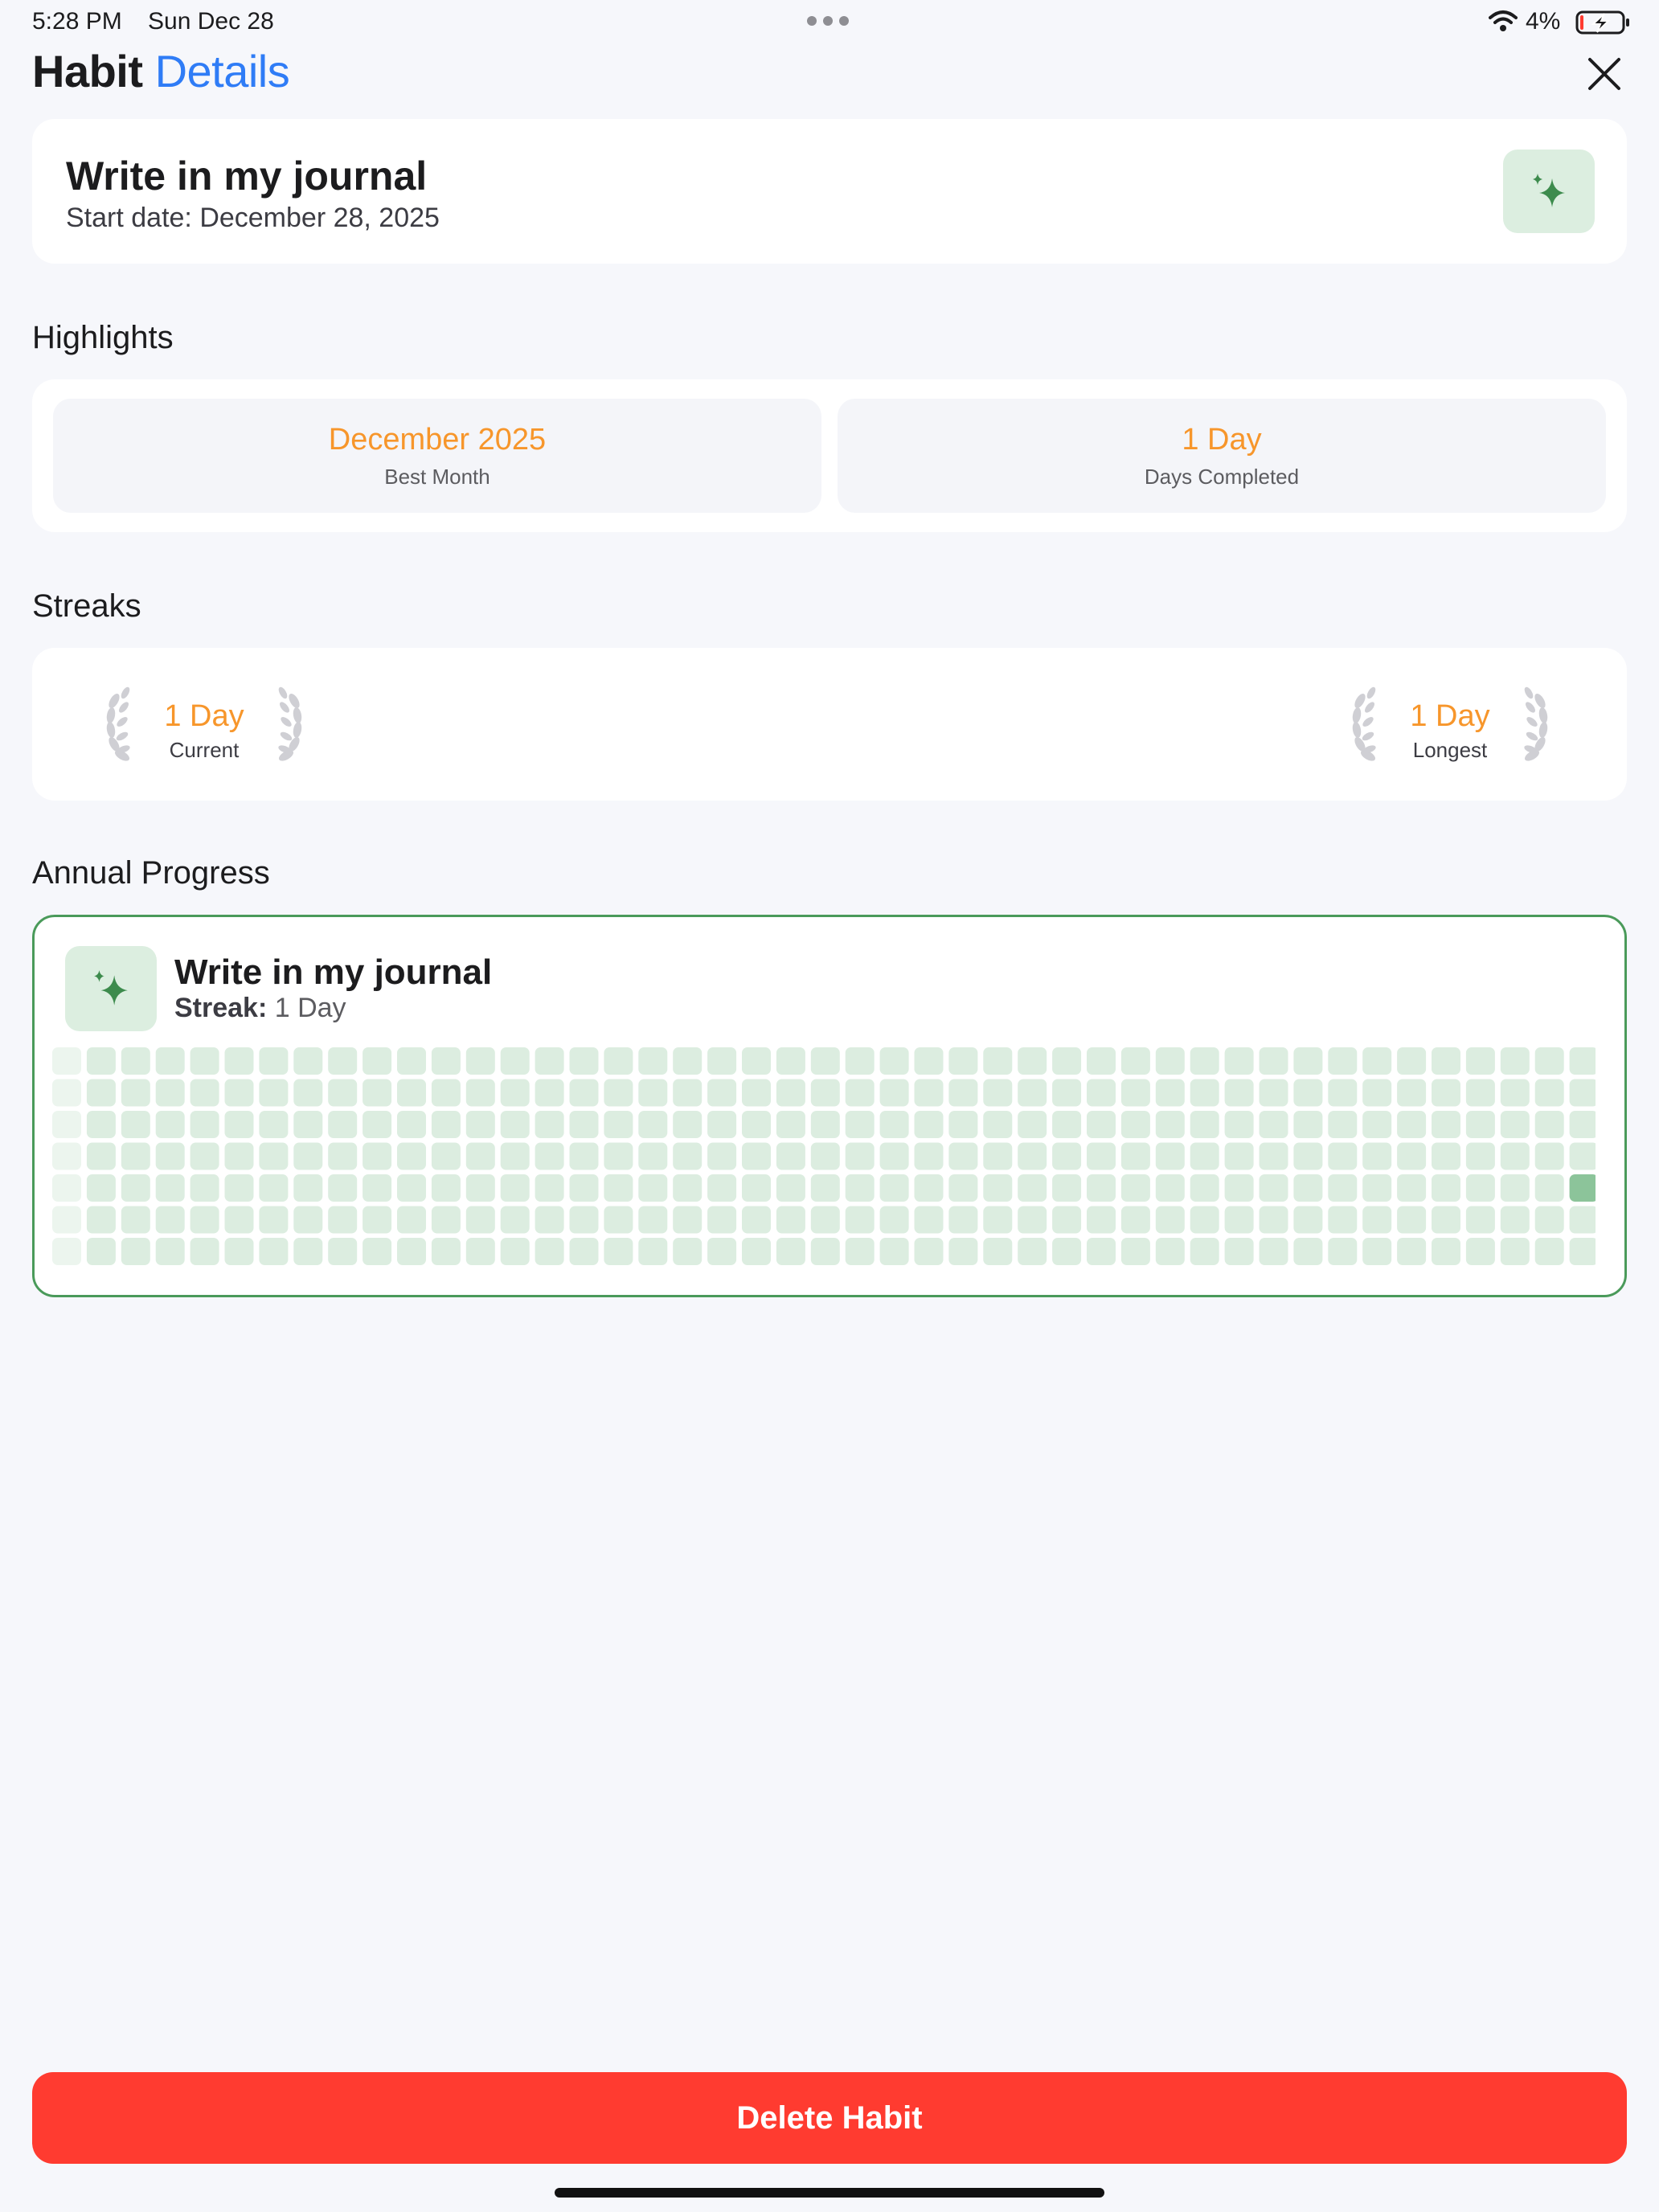  What do you see at coordinates (204, 725) in the screenshot?
I see `current-streak: 1 Day Current` at bounding box center [204, 725].